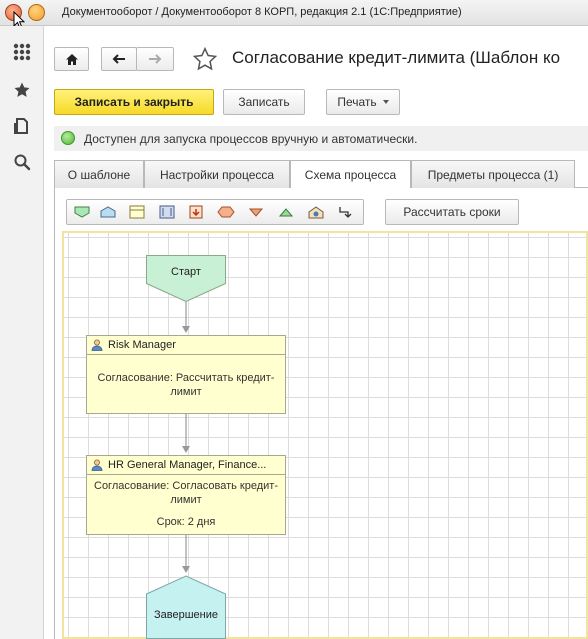 The height and width of the screenshot is (639, 588). What do you see at coordinates (186, 437) in the screenshot?
I see `scheme-connectors` at bounding box center [186, 437].